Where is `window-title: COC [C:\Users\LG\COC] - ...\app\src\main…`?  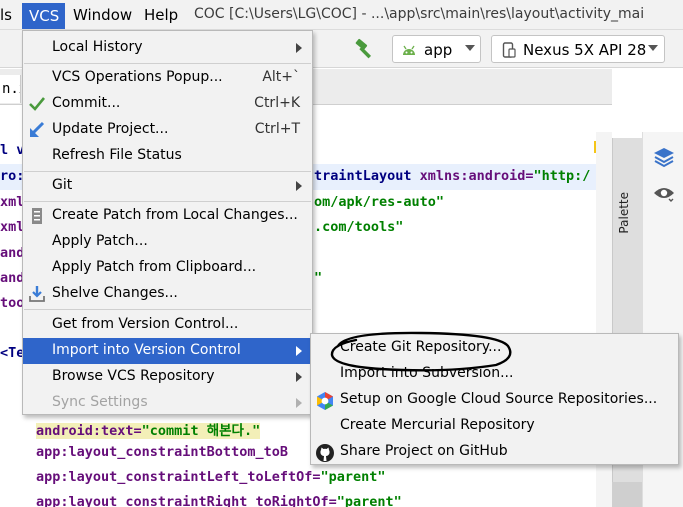 window-title: COC [C:\Users\LG\COC] - ...\app\src\main… is located at coordinates (419, 14).